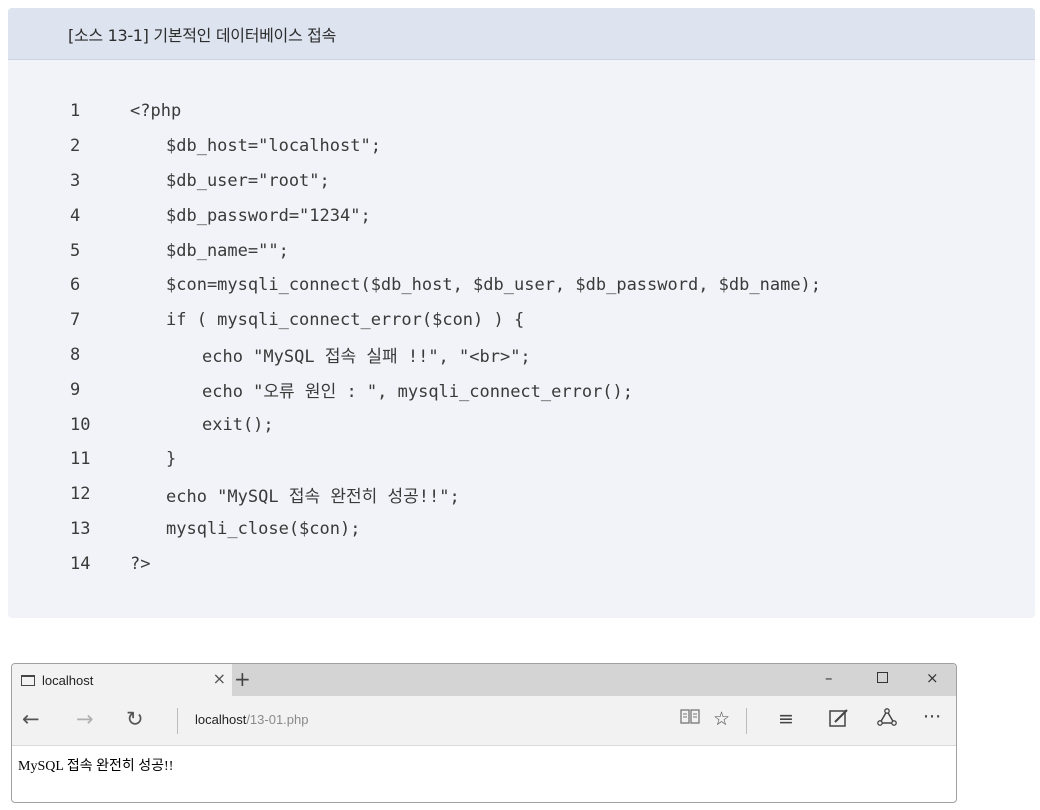 This screenshot has width=1040, height=810. I want to click on code-line: 3 $db_user="root";, so click(521, 181).